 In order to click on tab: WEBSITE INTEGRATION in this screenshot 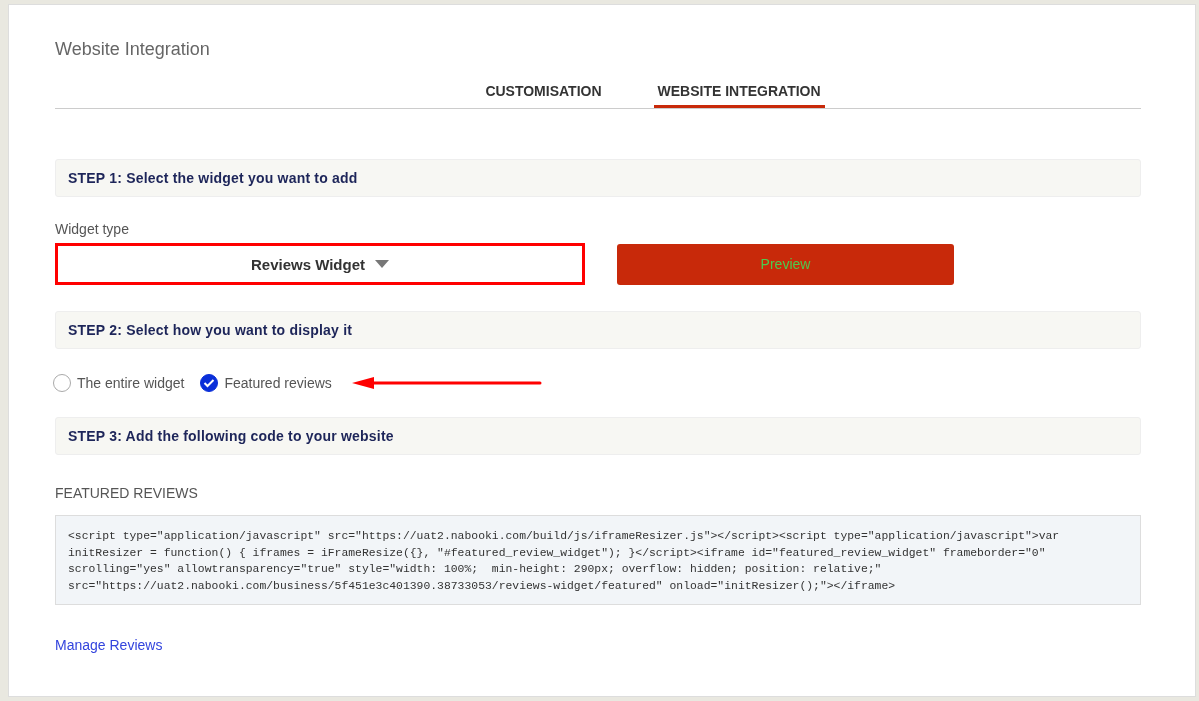, I will do `click(739, 91)`.